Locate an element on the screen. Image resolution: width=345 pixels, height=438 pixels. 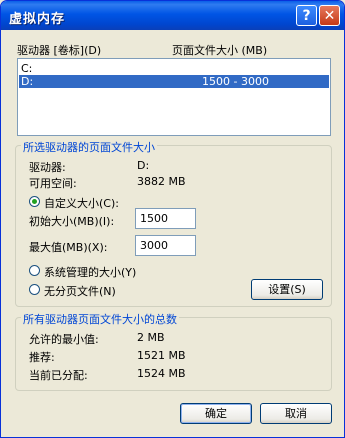
size-column-header: 页面文件大小 (MB) is located at coordinates (220, 50).